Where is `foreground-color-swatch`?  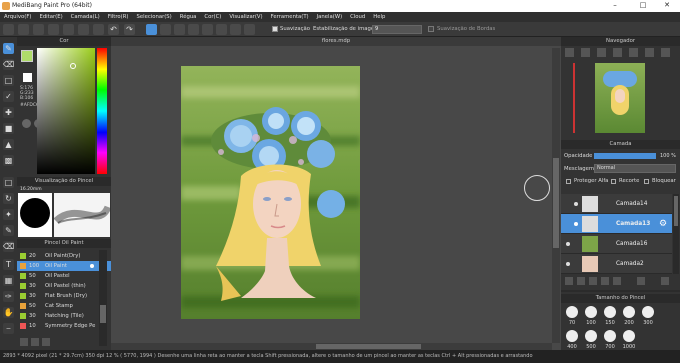 foreground-color-swatch is located at coordinates (27, 56).